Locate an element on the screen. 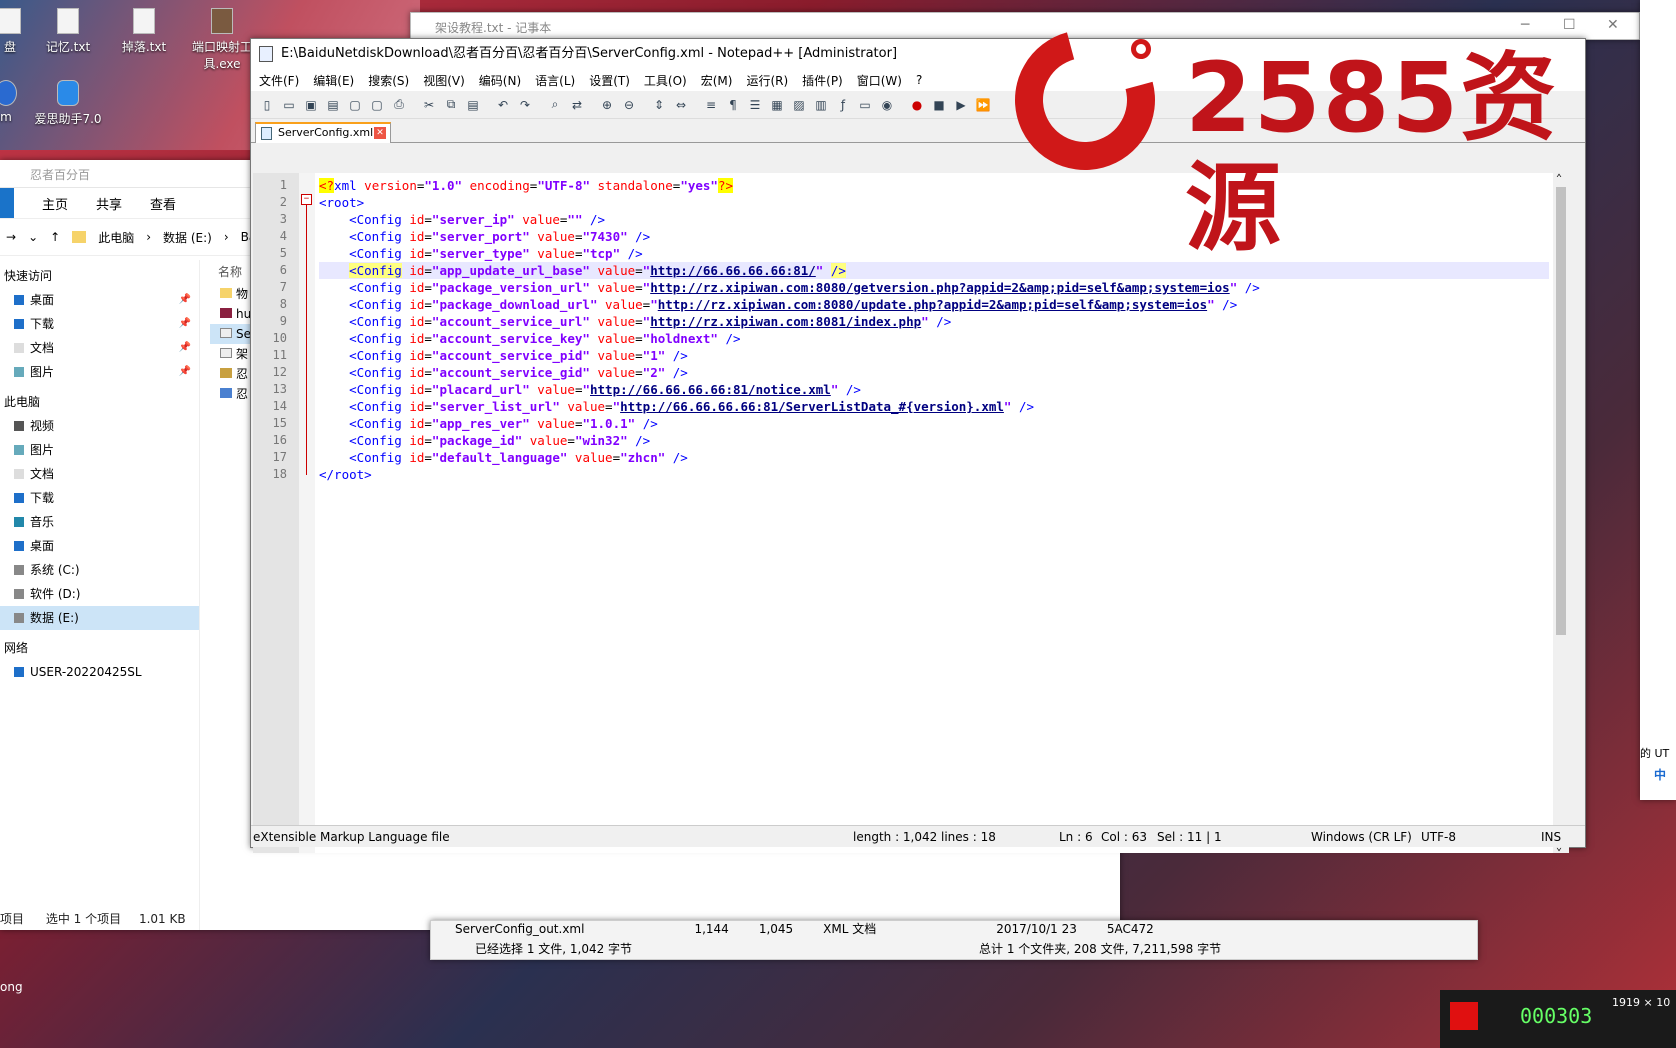 The width and height of the screenshot is (1676, 1048). nav-item: 下载 📌 is located at coordinates (99, 324).